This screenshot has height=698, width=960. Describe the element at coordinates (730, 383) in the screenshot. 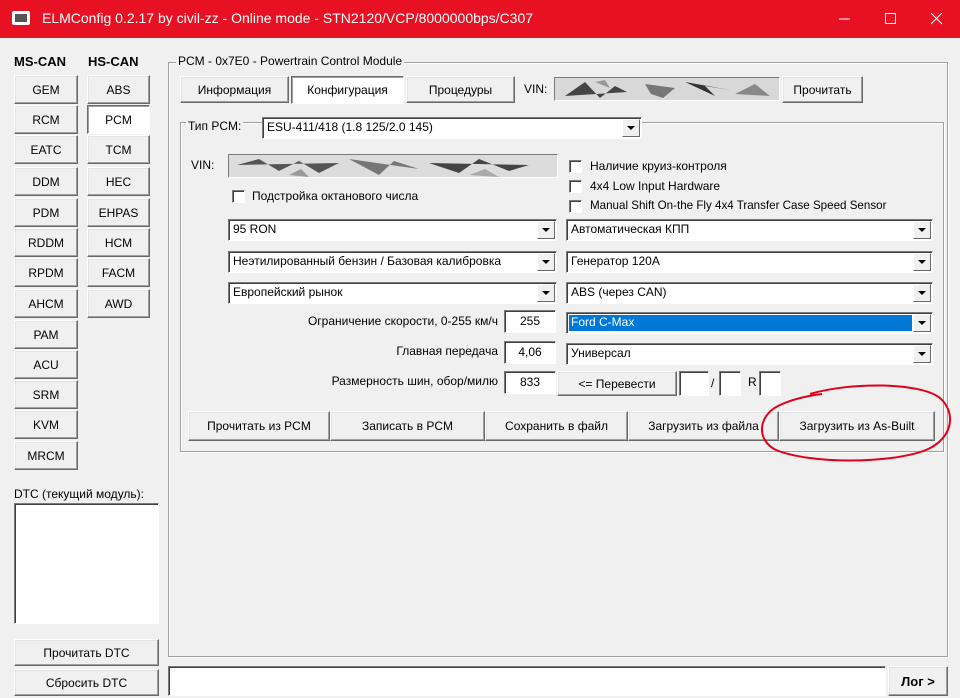

I see `tire-profile-input` at that location.